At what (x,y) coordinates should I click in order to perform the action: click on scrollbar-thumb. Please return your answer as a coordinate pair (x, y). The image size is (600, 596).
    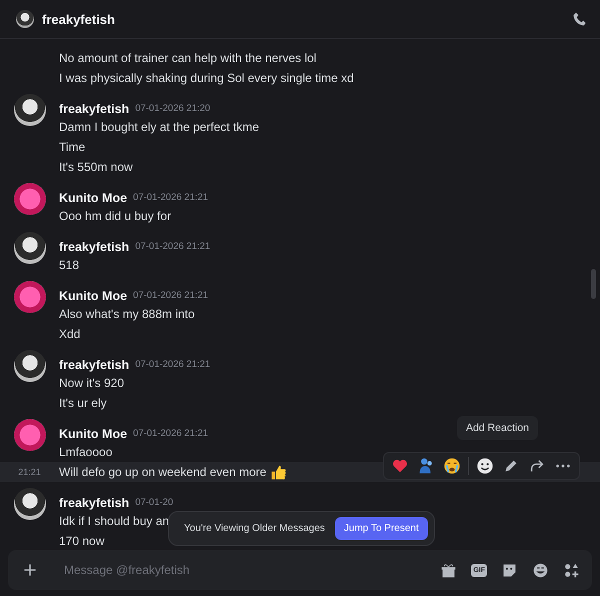
    Looking at the image, I should click on (593, 284).